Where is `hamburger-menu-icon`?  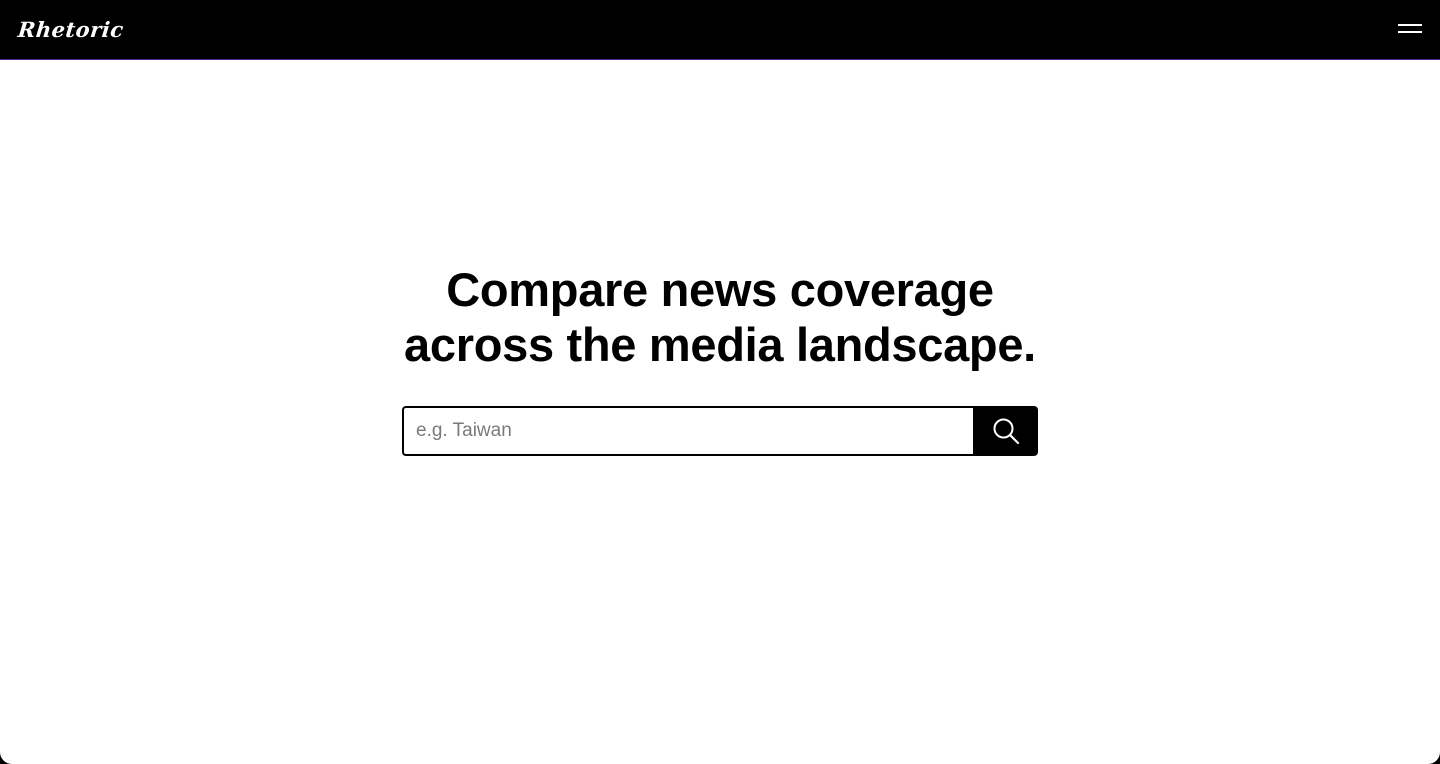
hamburger-menu-icon is located at coordinates (1410, 25).